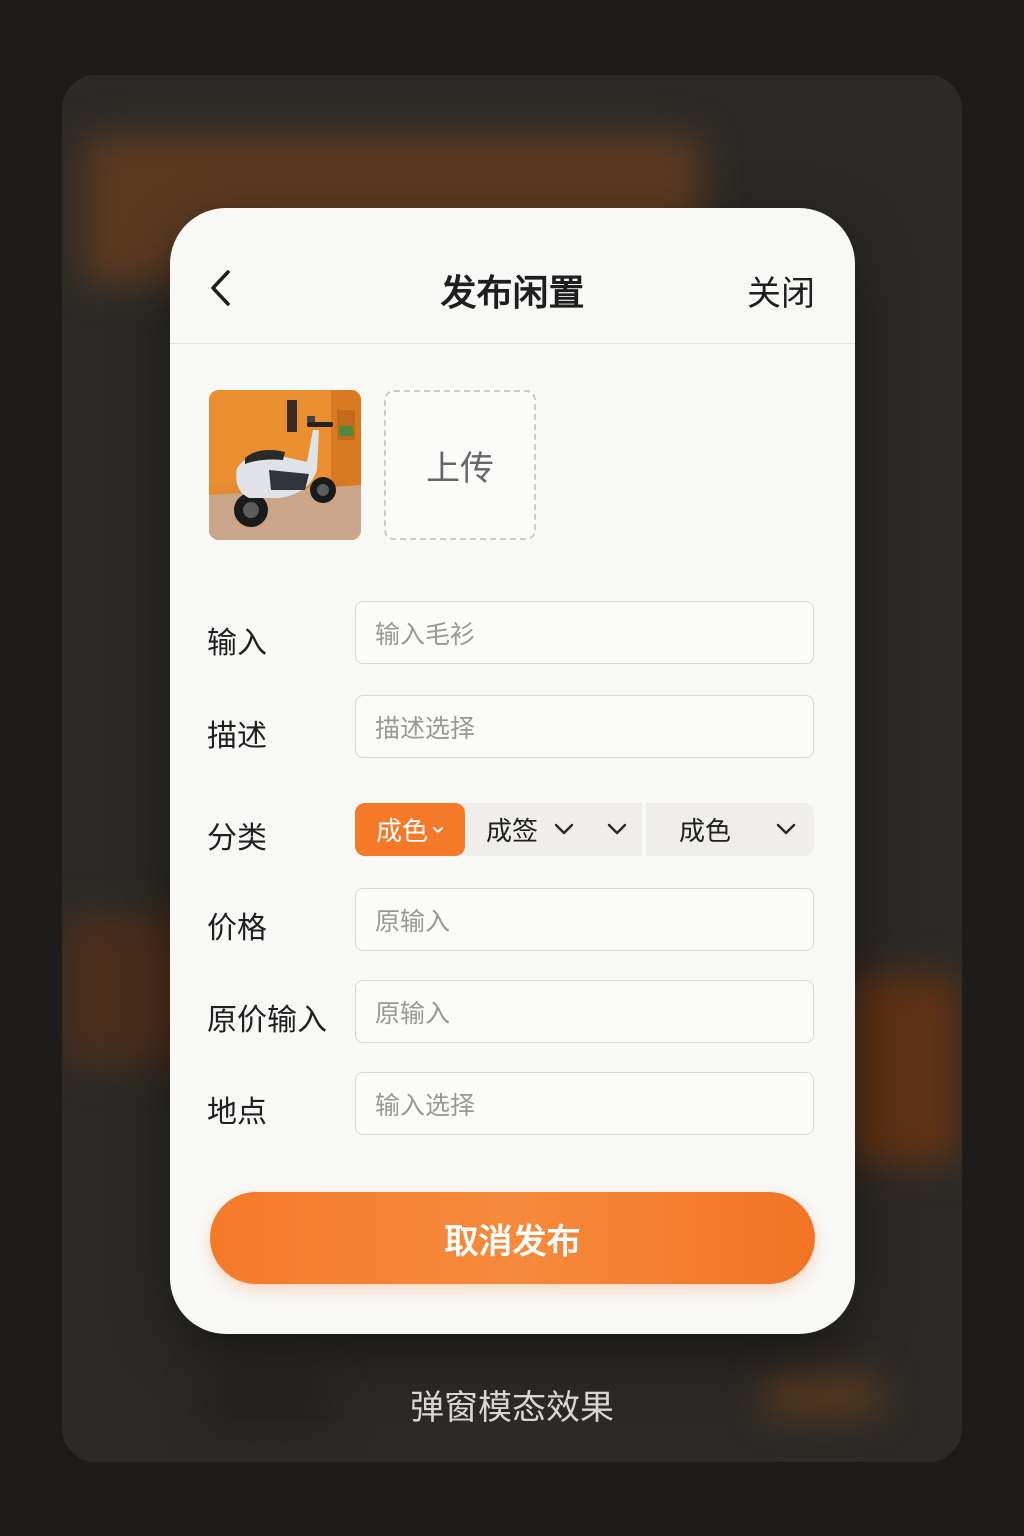 The width and height of the screenshot is (1024, 1536). What do you see at coordinates (512, 1238) in the screenshot?
I see `cancel-publish-button: 取消发布` at bounding box center [512, 1238].